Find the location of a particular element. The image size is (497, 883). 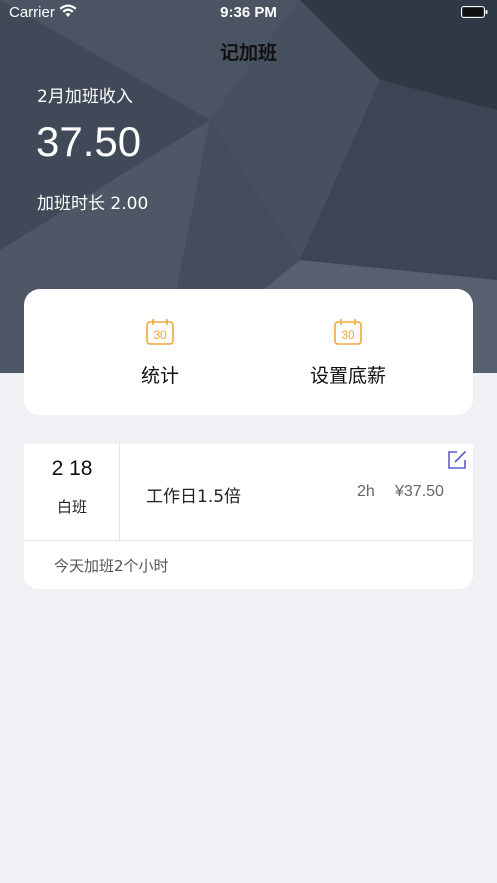

income-amount: 37.50 is located at coordinates (89, 141).